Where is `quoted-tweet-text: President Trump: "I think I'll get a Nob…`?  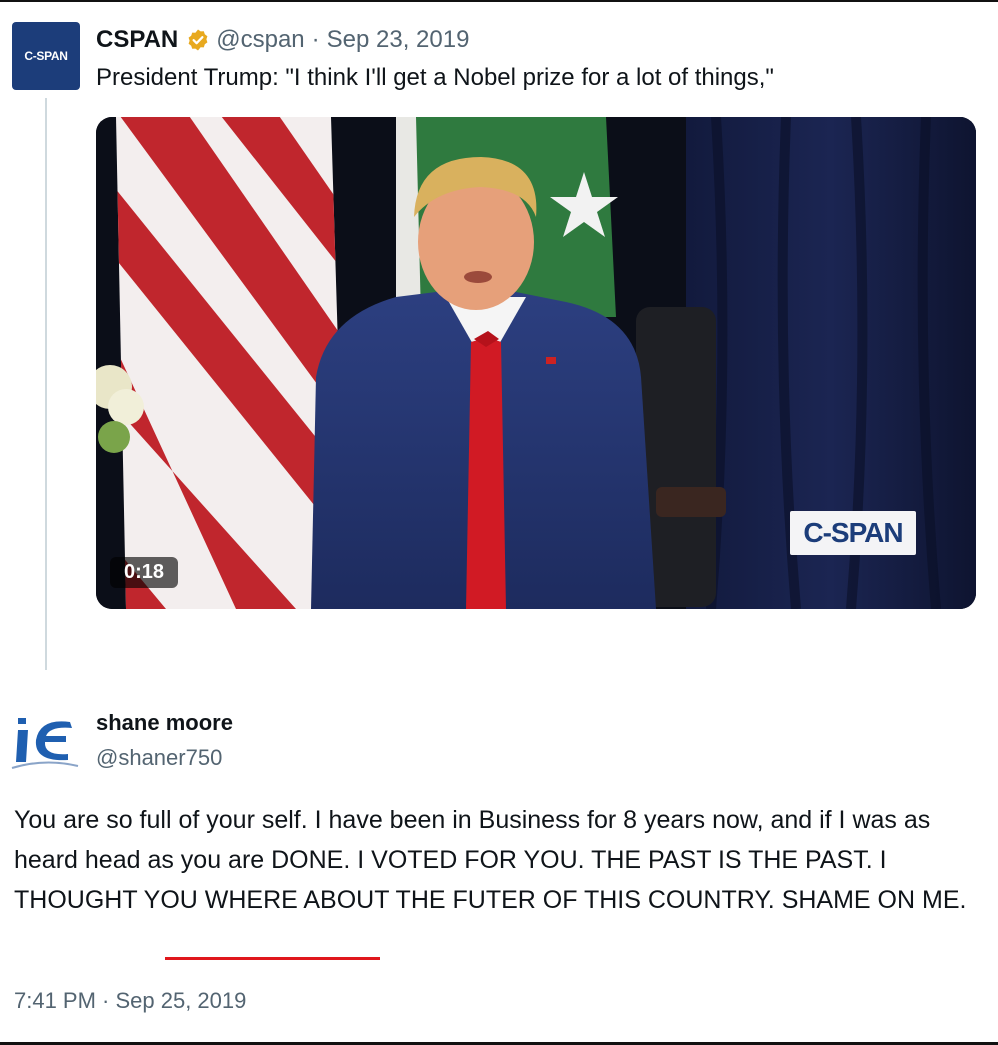
quoted-tweet-text: President Trump: "I think I'll get a Nob… is located at coordinates (435, 77).